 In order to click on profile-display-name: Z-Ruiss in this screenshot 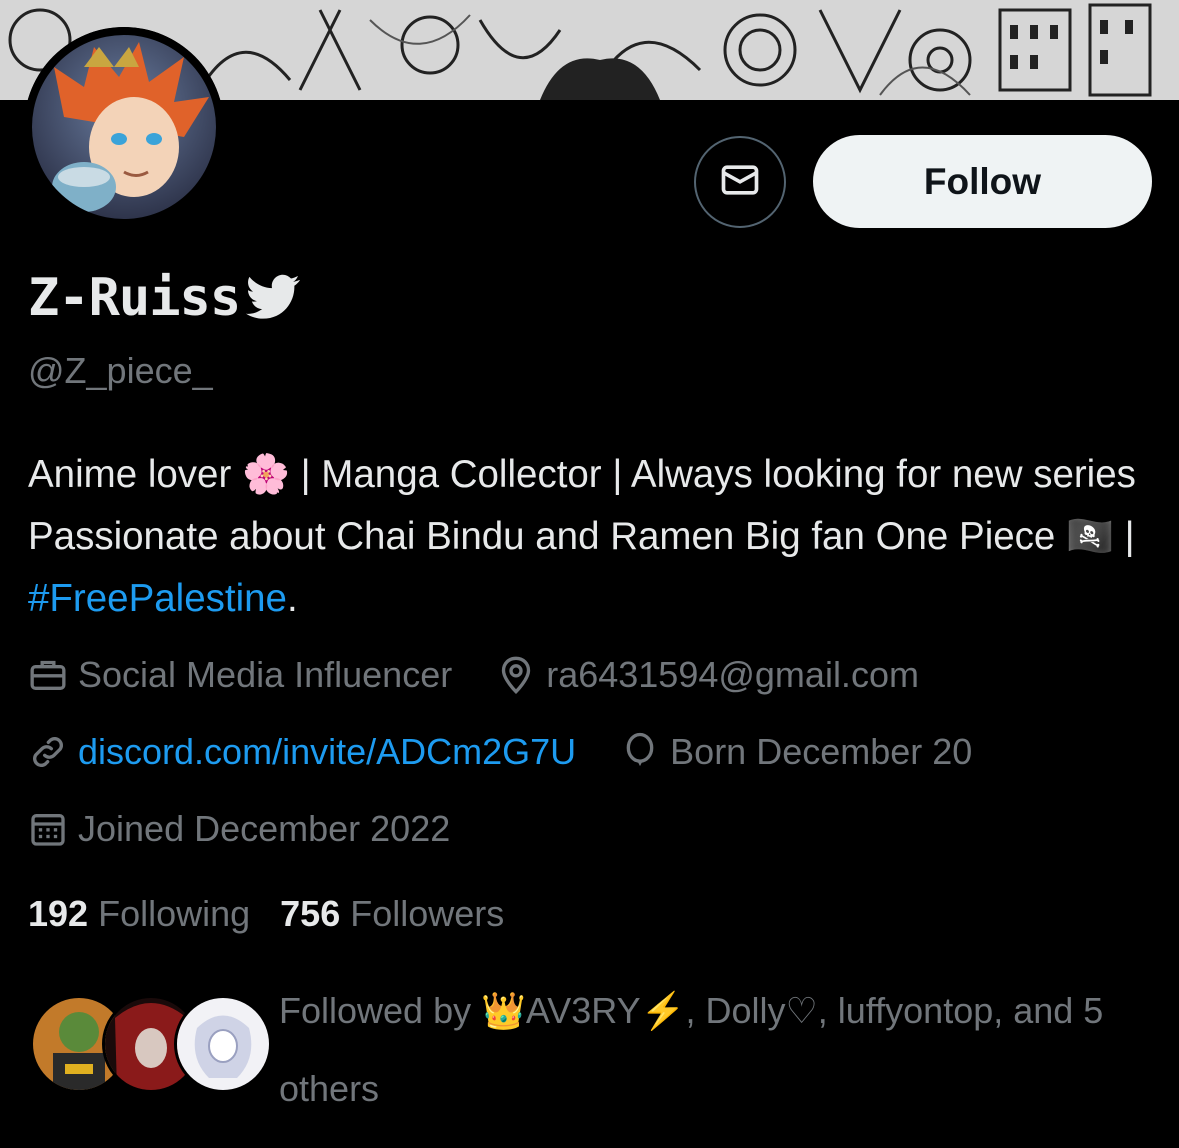, I will do `click(165, 298)`.